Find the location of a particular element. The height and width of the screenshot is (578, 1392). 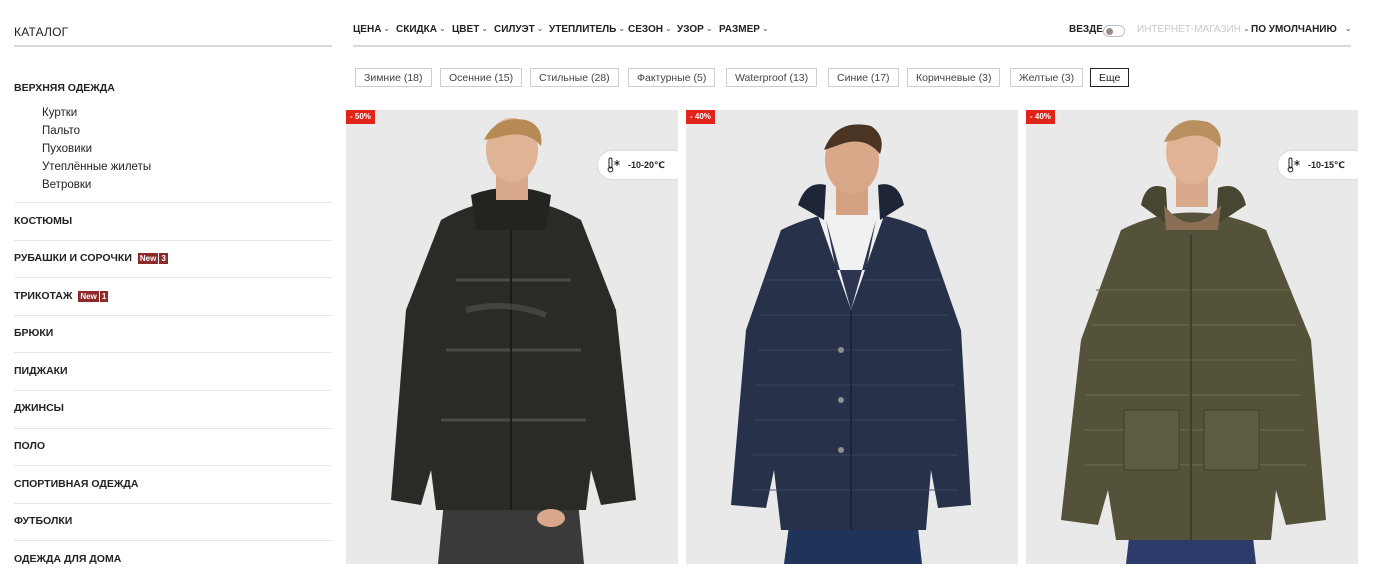

temperature-badge: -10-20℃ is located at coordinates (638, 165).